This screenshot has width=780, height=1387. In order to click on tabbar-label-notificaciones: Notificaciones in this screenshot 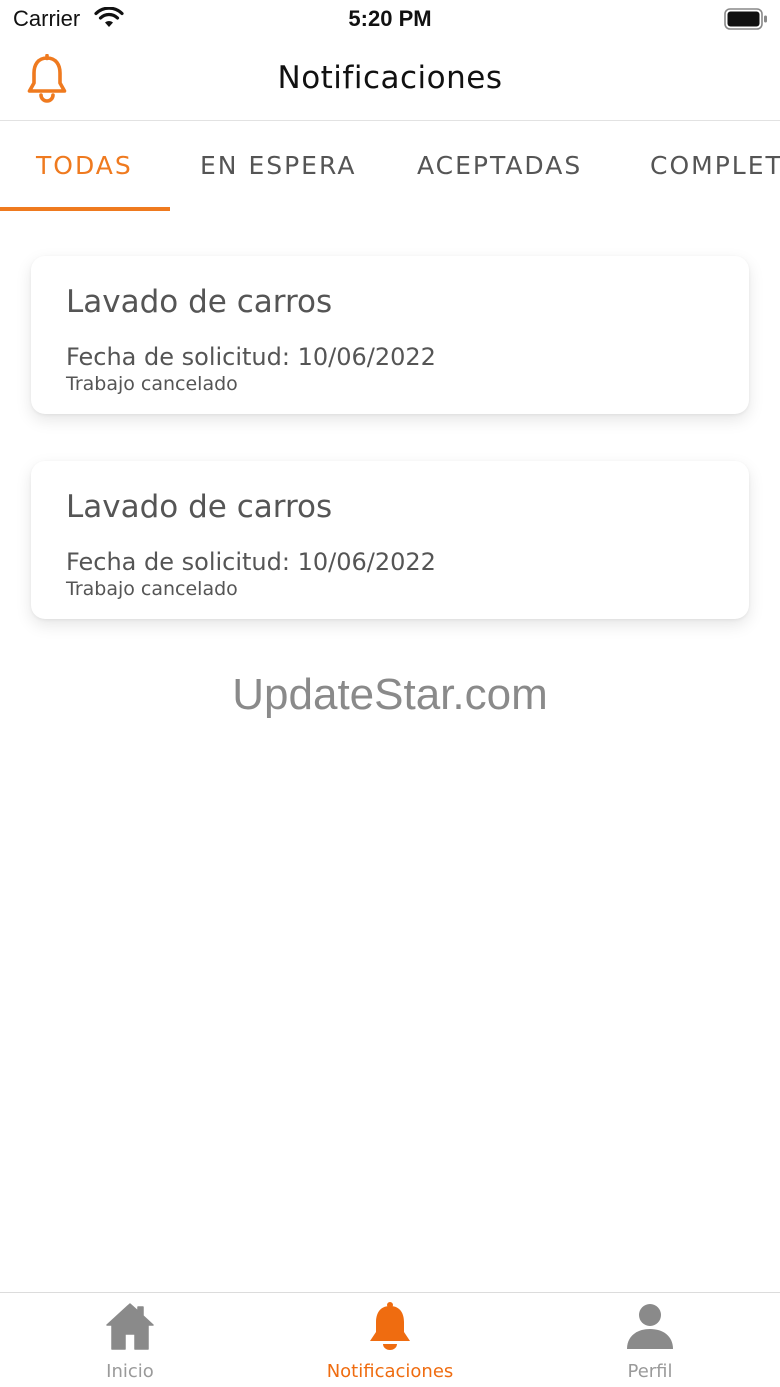, I will do `click(390, 1371)`.